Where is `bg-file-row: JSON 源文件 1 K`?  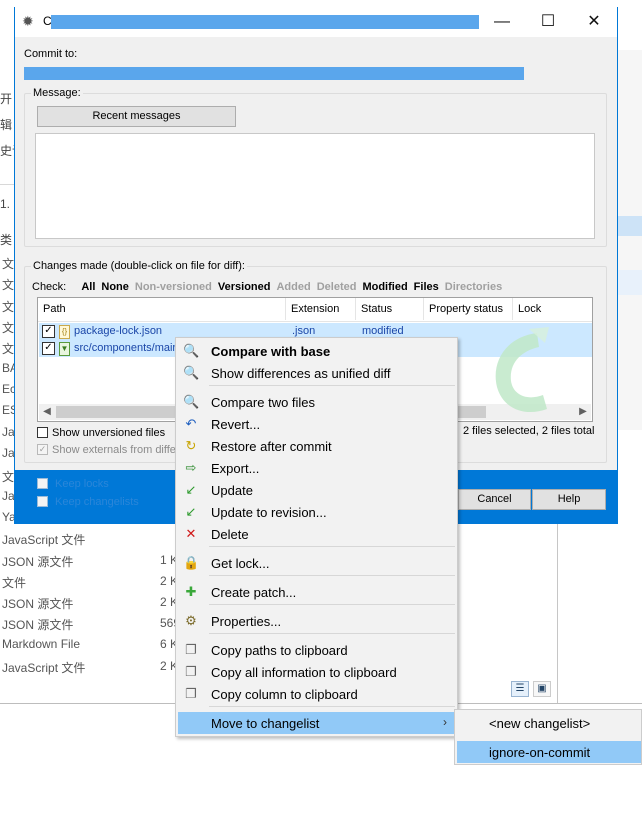 bg-file-row: JSON 源文件 1 K is located at coordinates (90, 561).